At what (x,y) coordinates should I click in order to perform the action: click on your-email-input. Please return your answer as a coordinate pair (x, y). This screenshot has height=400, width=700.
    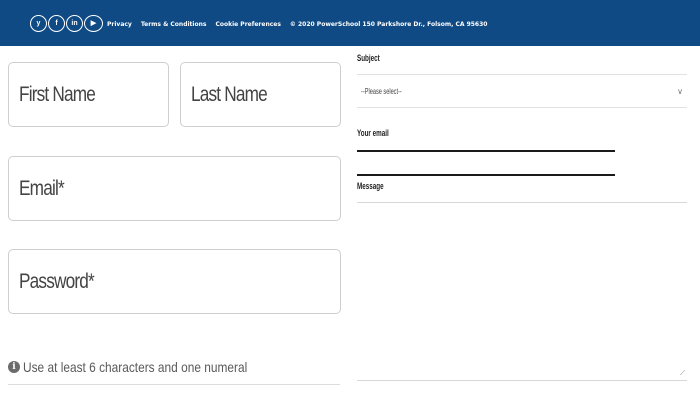
    Looking at the image, I should click on (486, 163).